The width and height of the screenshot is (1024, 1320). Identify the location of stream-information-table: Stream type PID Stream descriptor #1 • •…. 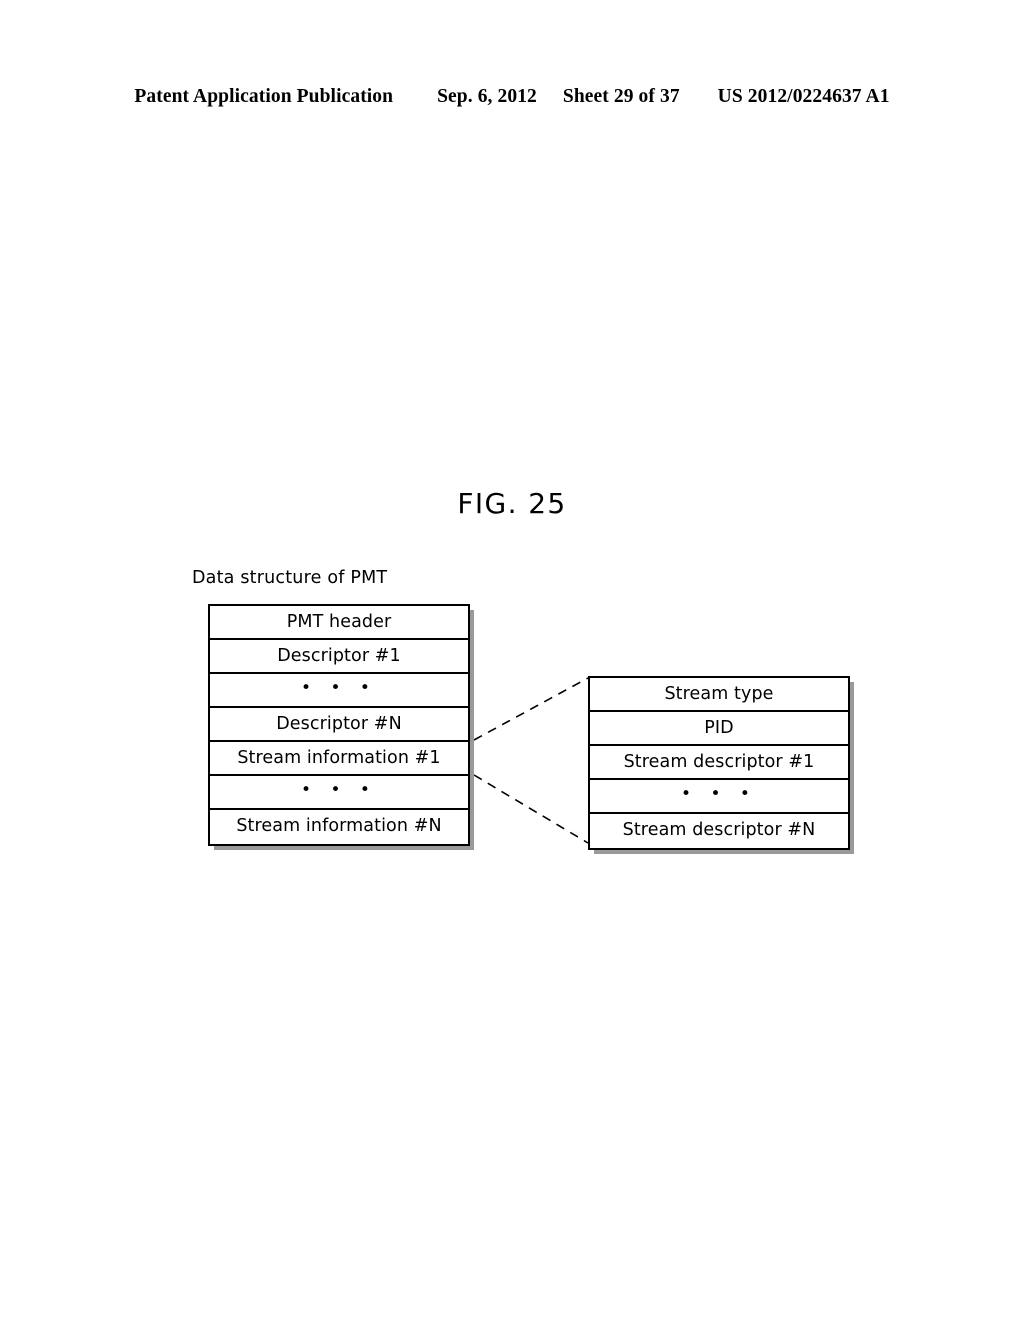
(719, 763).